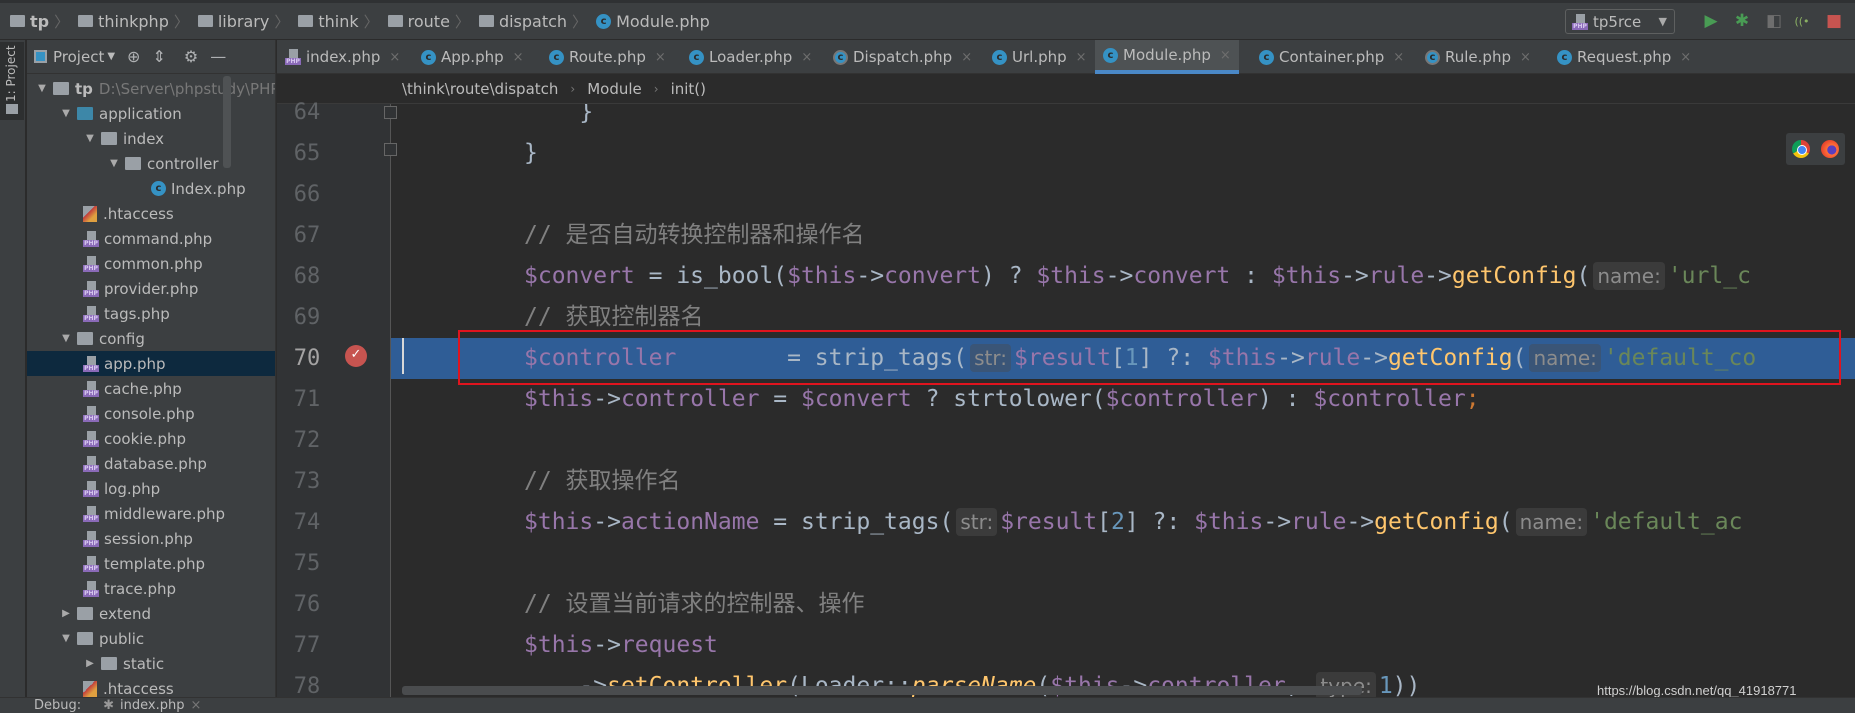 The height and width of the screenshot is (713, 1855). What do you see at coordinates (1742, 21) in the screenshot?
I see `debug-button: ✱` at bounding box center [1742, 21].